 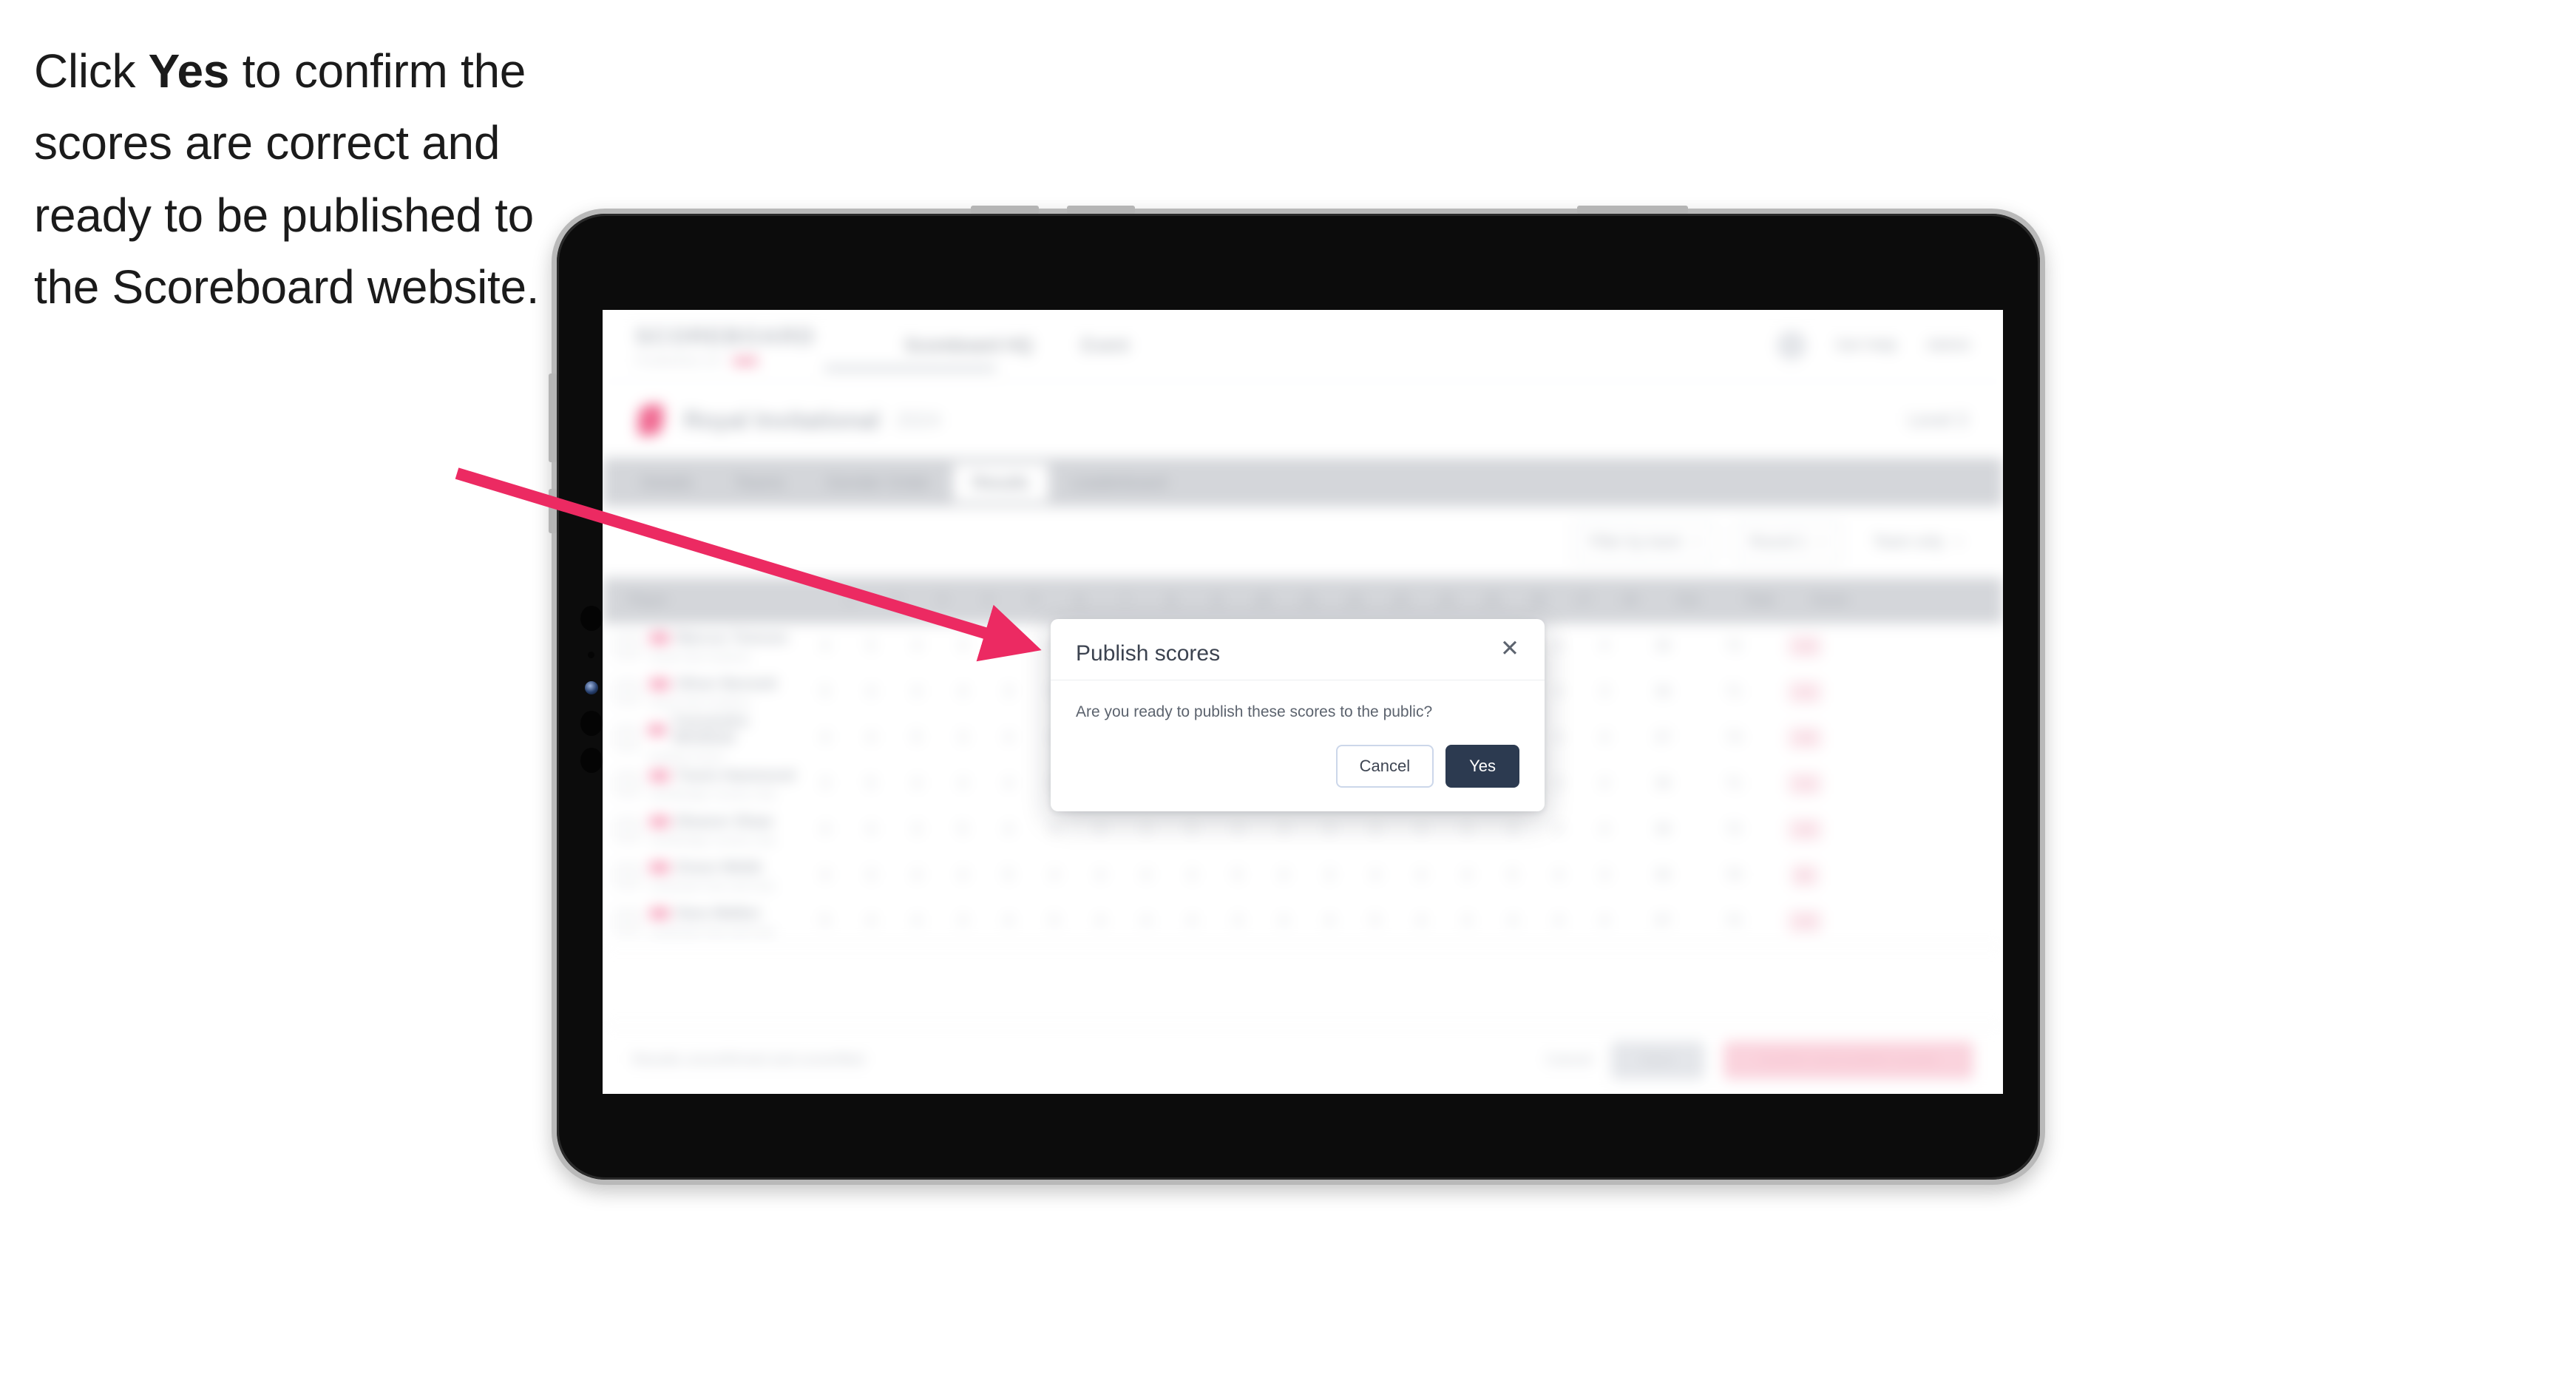 I want to click on score-cell-hole-13: 5, so click(x=1375, y=921).